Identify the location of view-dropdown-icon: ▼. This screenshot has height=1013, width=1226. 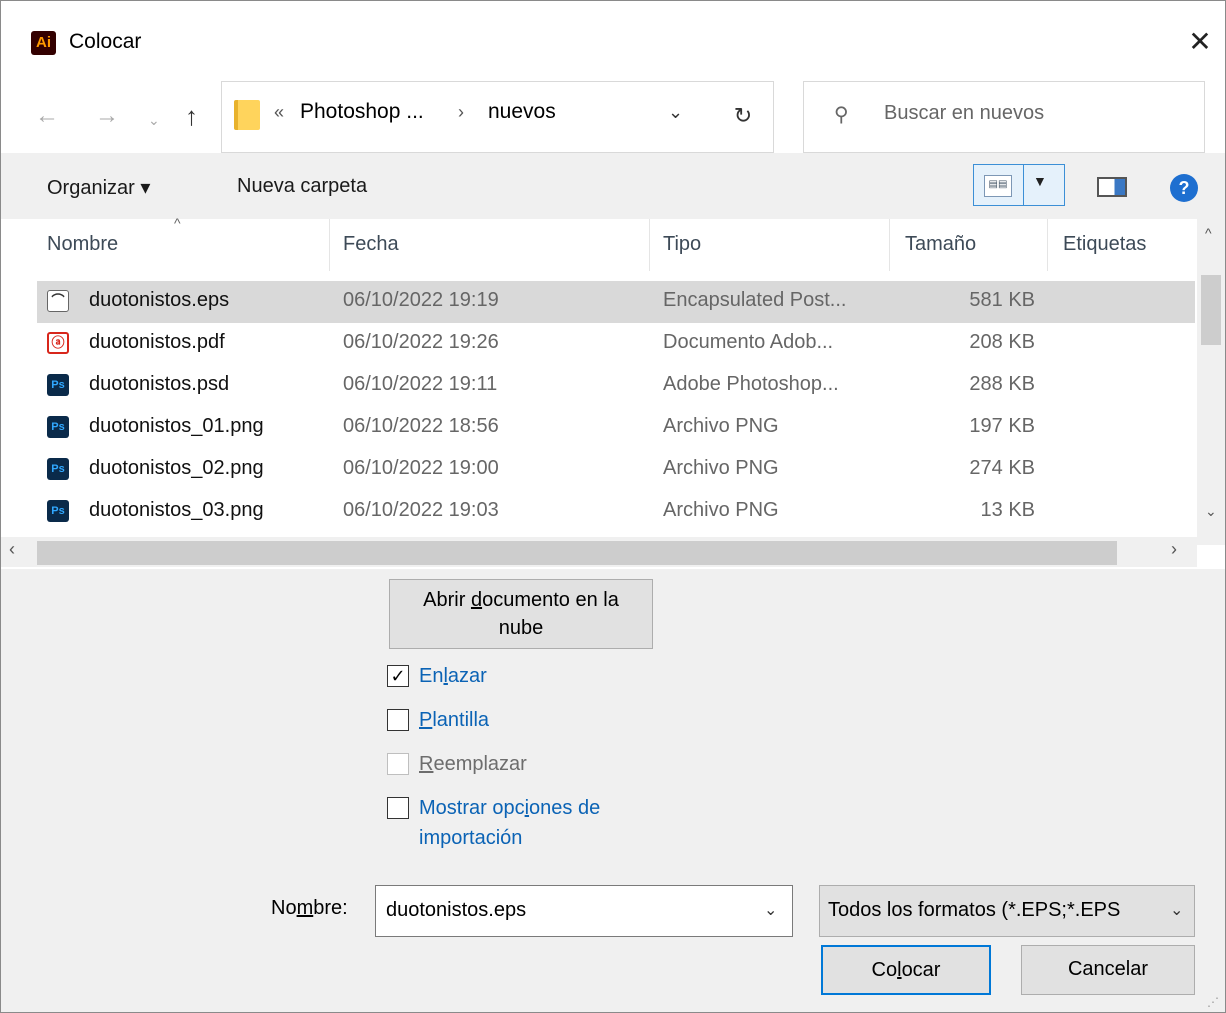
(1040, 181).